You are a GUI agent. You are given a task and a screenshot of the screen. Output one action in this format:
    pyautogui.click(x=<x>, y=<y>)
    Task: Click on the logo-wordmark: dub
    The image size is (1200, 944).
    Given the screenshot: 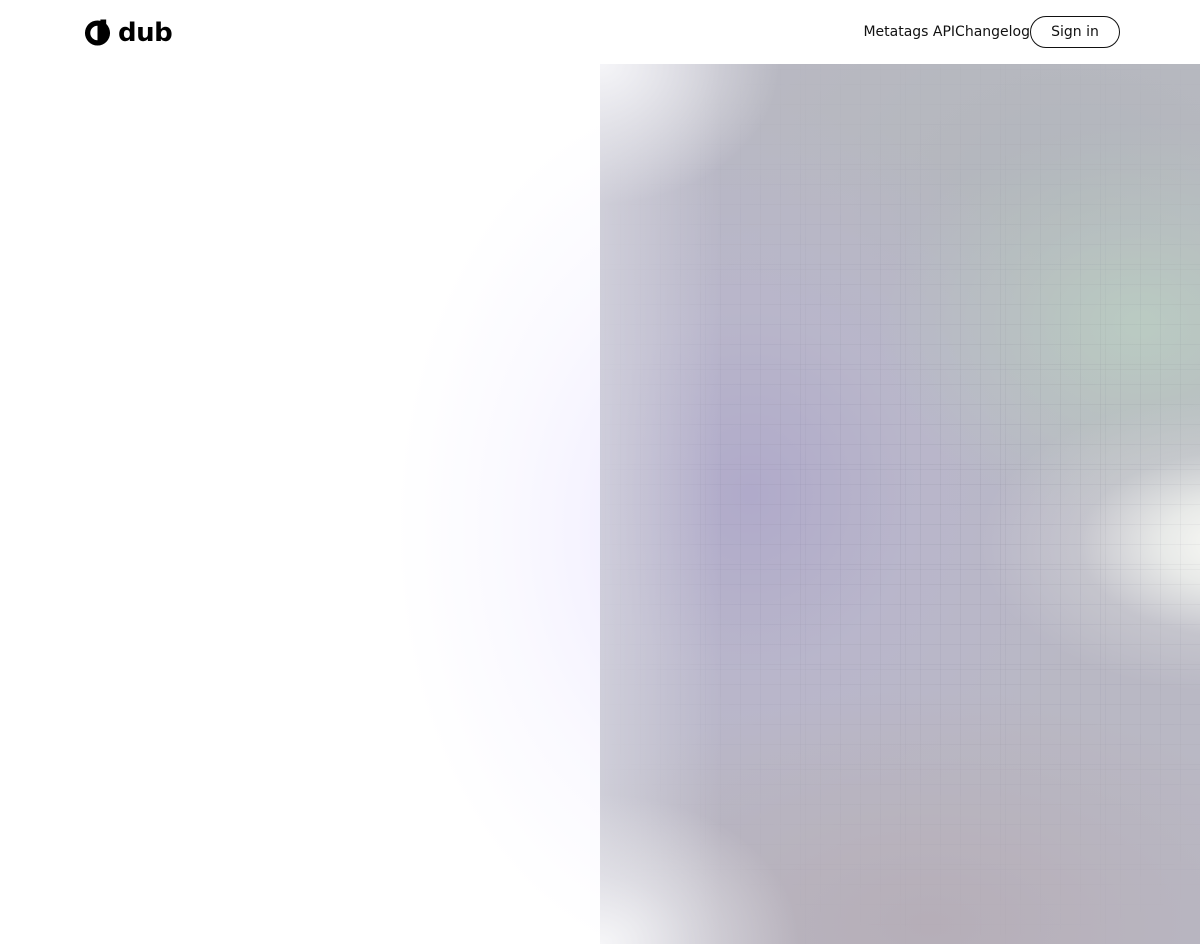 What is the action you would take?
    pyautogui.click(x=145, y=33)
    